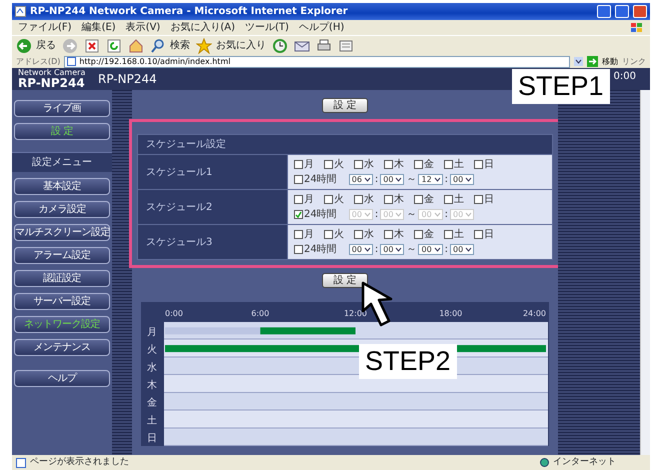  I want to click on table-header: スケジュール設定, so click(345, 144).